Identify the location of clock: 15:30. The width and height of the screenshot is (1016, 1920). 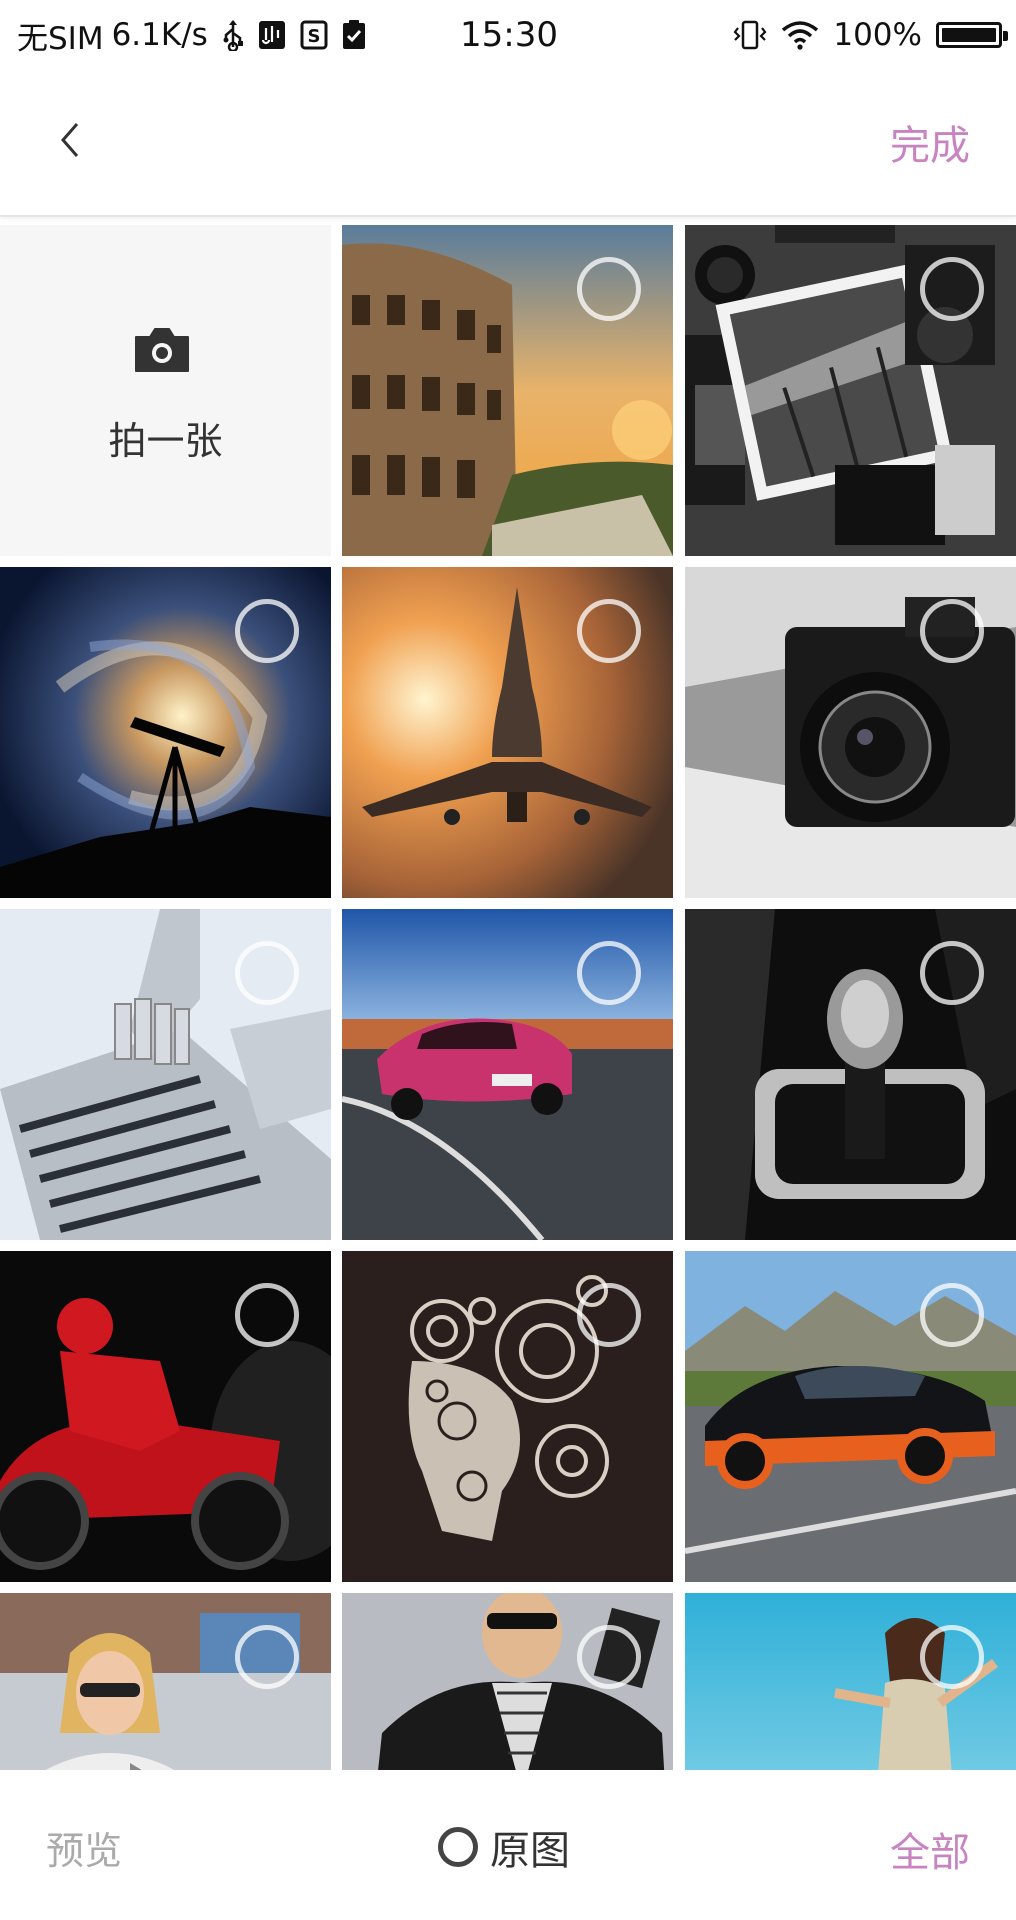
(509, 35).